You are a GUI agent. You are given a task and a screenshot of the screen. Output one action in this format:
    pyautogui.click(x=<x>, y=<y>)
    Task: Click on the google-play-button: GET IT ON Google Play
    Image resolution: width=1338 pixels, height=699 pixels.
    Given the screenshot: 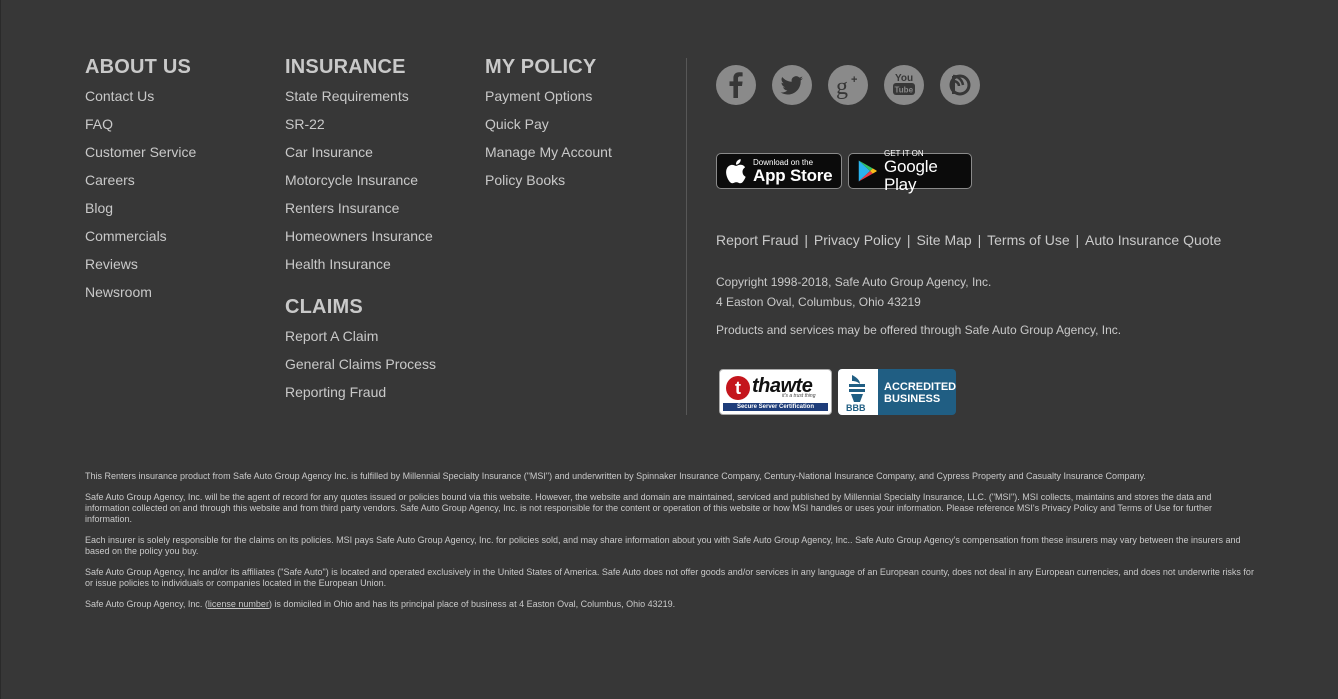 What is the action you would take?
    pyautogui.click(x=910, y=171)
    